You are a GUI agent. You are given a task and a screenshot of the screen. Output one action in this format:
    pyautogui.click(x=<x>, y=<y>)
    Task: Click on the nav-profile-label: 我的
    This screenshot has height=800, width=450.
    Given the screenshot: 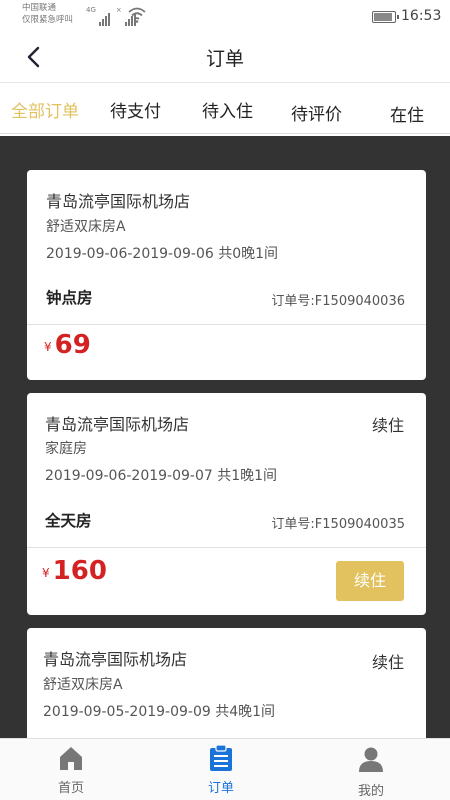 What is the action you would take?
    pyautogui.click(x=370, y=791)
    